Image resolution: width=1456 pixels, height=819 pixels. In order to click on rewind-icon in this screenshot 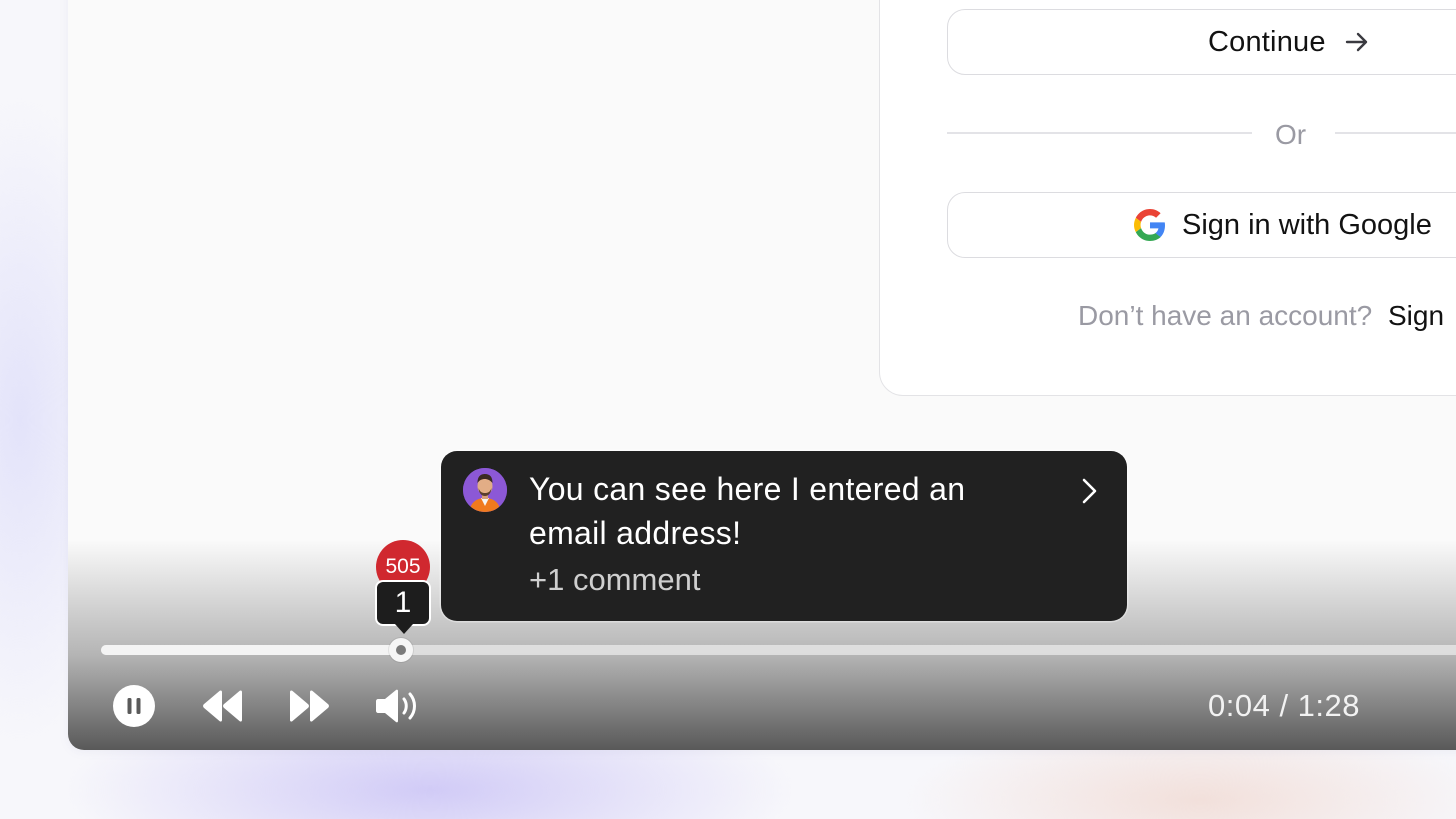, I will do `click(222, 706)`.